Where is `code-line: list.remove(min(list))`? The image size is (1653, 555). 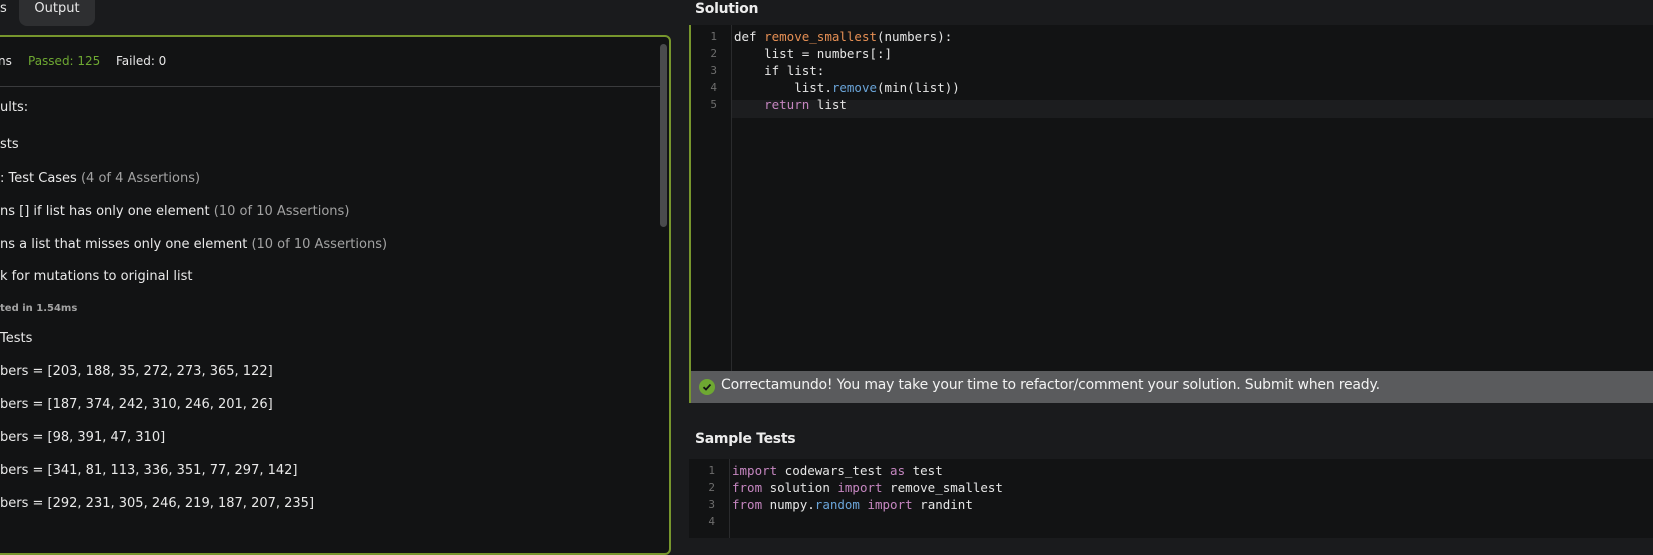 code-line: list.remove(min(list)) is located at coordinates (847, 87).